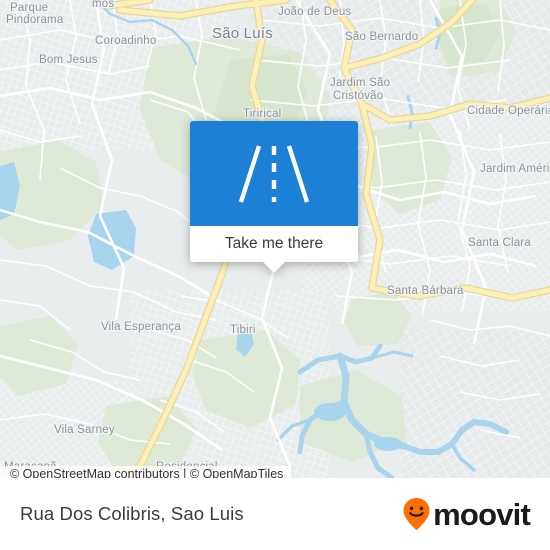 The width and height of the screenshot is (550, 550). I want to click on road-icon, so click(274, 173).